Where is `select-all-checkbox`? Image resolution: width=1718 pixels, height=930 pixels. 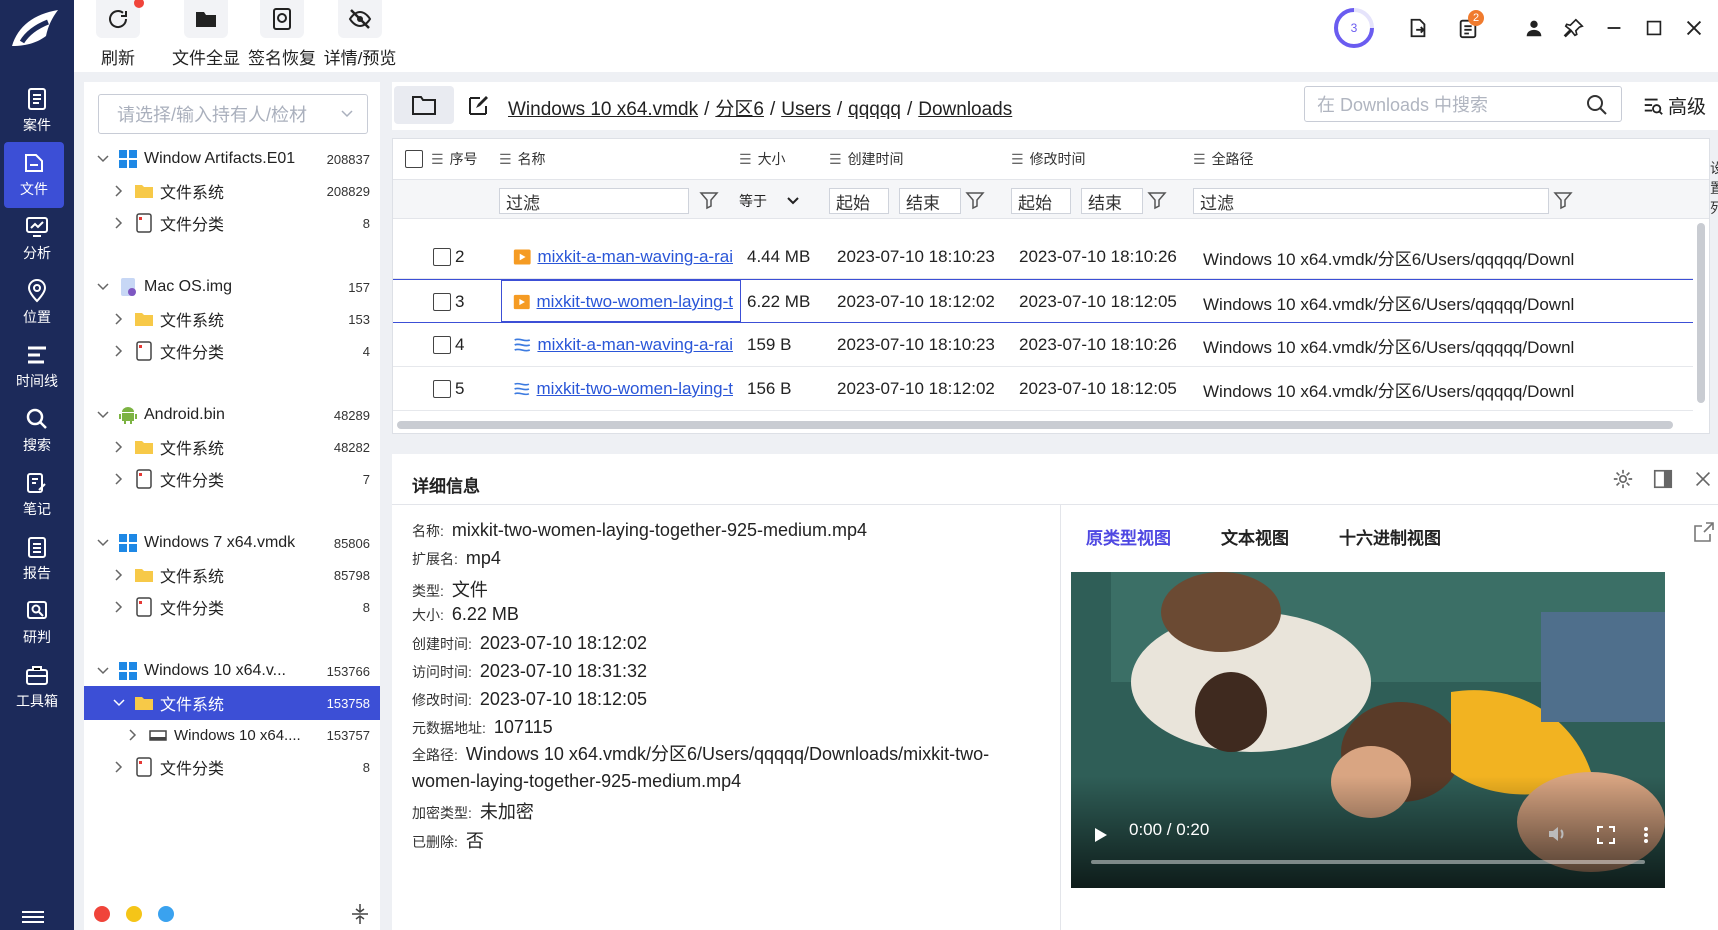 select-all-checkbox is located at coordinates (414, 159).